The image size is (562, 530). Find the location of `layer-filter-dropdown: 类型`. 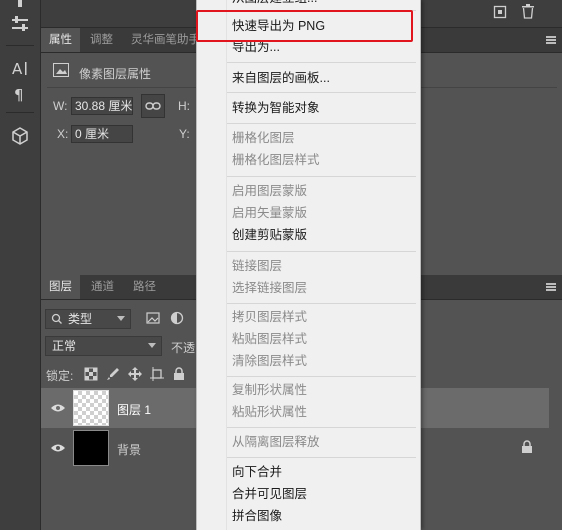

layer-filter-dropdown: 类型 is located at coordinates (88, 319).